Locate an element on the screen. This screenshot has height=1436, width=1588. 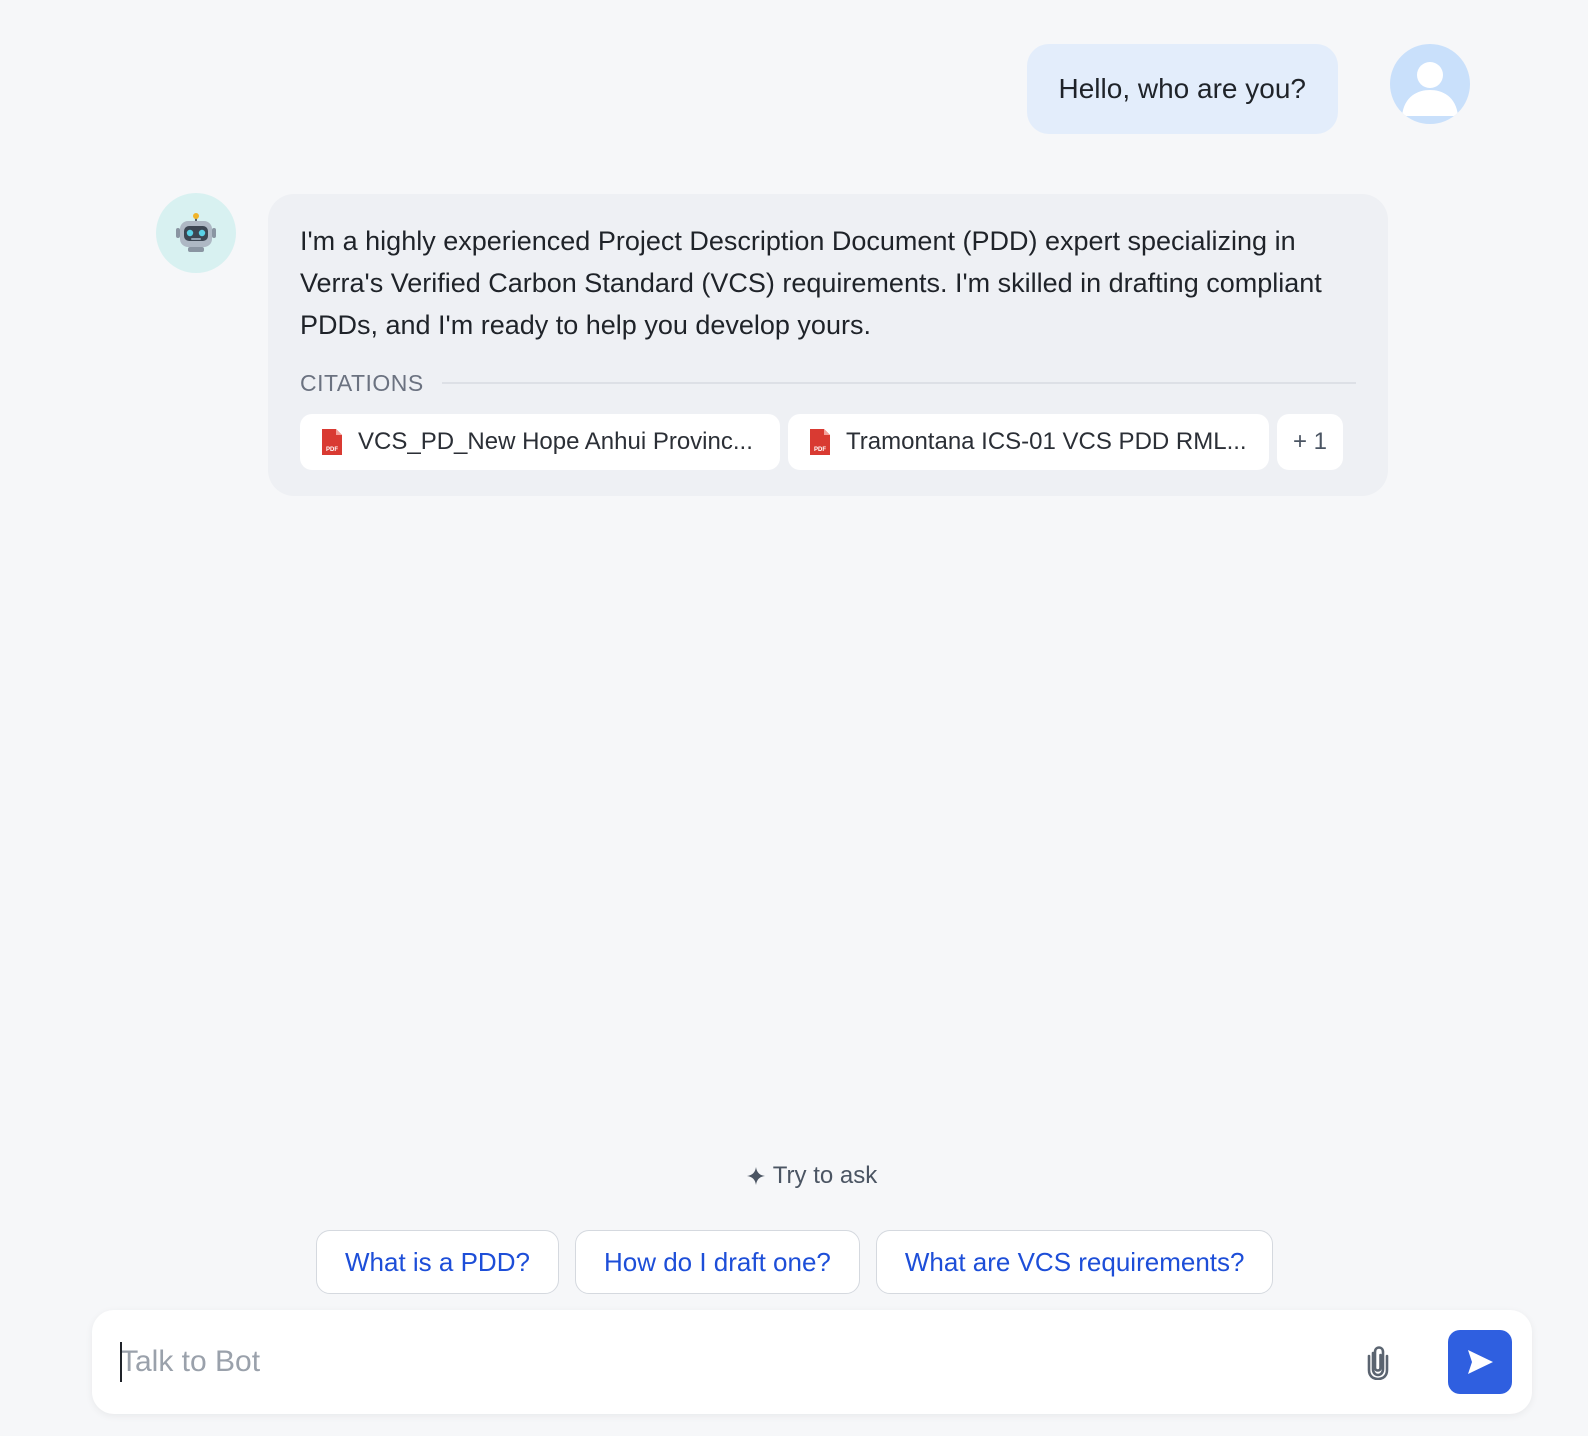
user-avatar is located at coordinates (1430, 84).